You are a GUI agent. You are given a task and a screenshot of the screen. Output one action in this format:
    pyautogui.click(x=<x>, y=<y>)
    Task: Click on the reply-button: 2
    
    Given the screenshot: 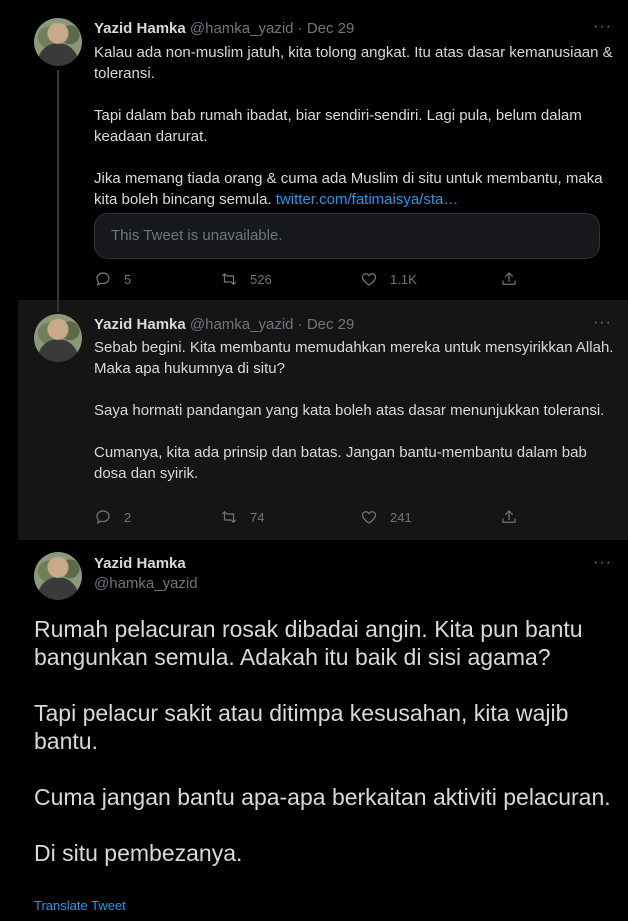 What is the action you would take?
    pyautogui.click(x=112, y=517)
    